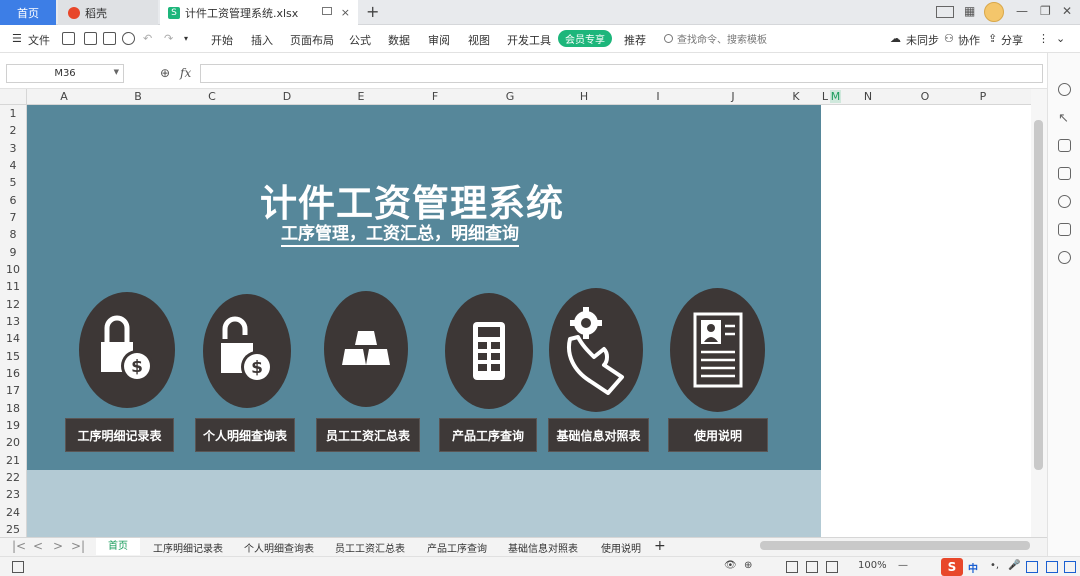 This screenshot has width=1080, height=576. Describe the element at coordinates (361, 96) in the screenshot. I see `col-header-e: E` at that location.